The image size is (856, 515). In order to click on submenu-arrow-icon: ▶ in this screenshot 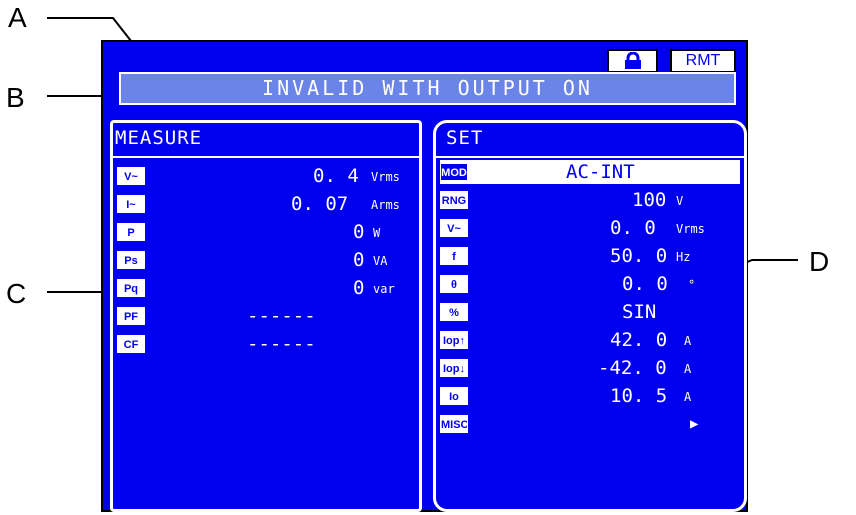, I will do `click(694, 424)`.